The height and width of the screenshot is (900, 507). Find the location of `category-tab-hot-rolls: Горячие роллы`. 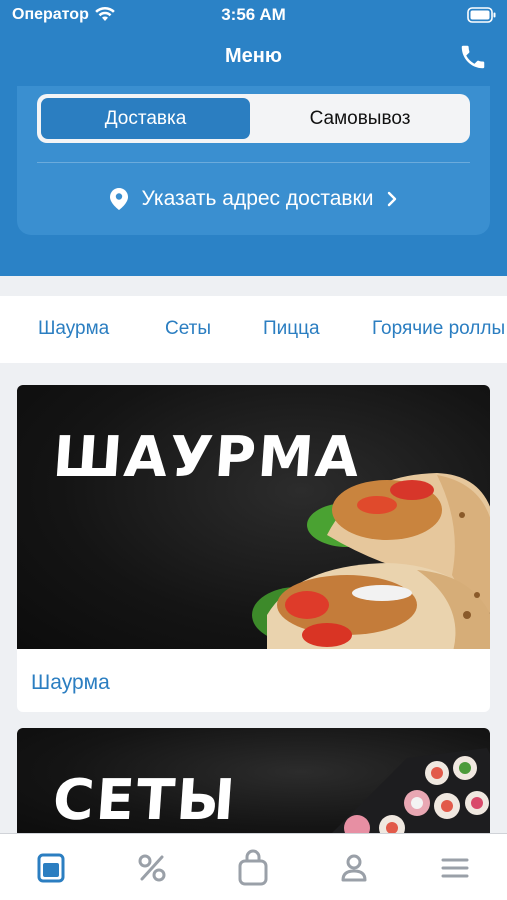

category-tab-hot-rolls: Горячие роллы is located at coordinates (438, 329).